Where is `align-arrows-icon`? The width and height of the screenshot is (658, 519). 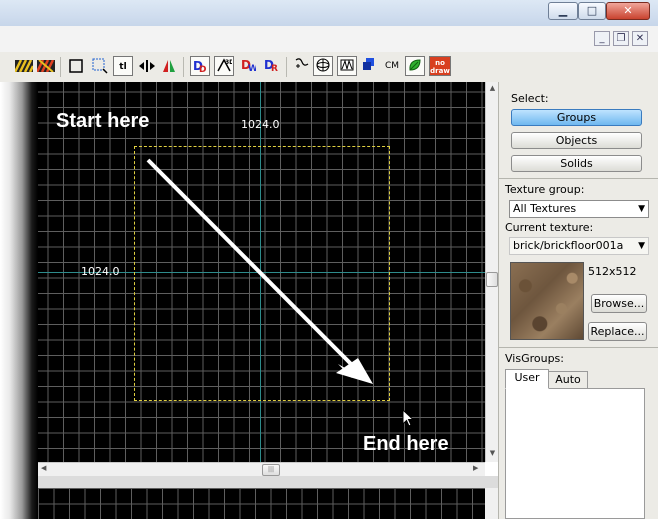 align-arrows-icon is located at coordinates (147, 66).